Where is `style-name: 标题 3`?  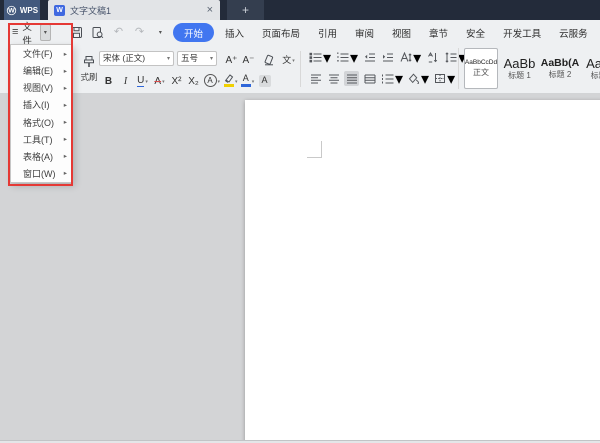
style-name: 标题 3 is located at coordinates (595, 75).